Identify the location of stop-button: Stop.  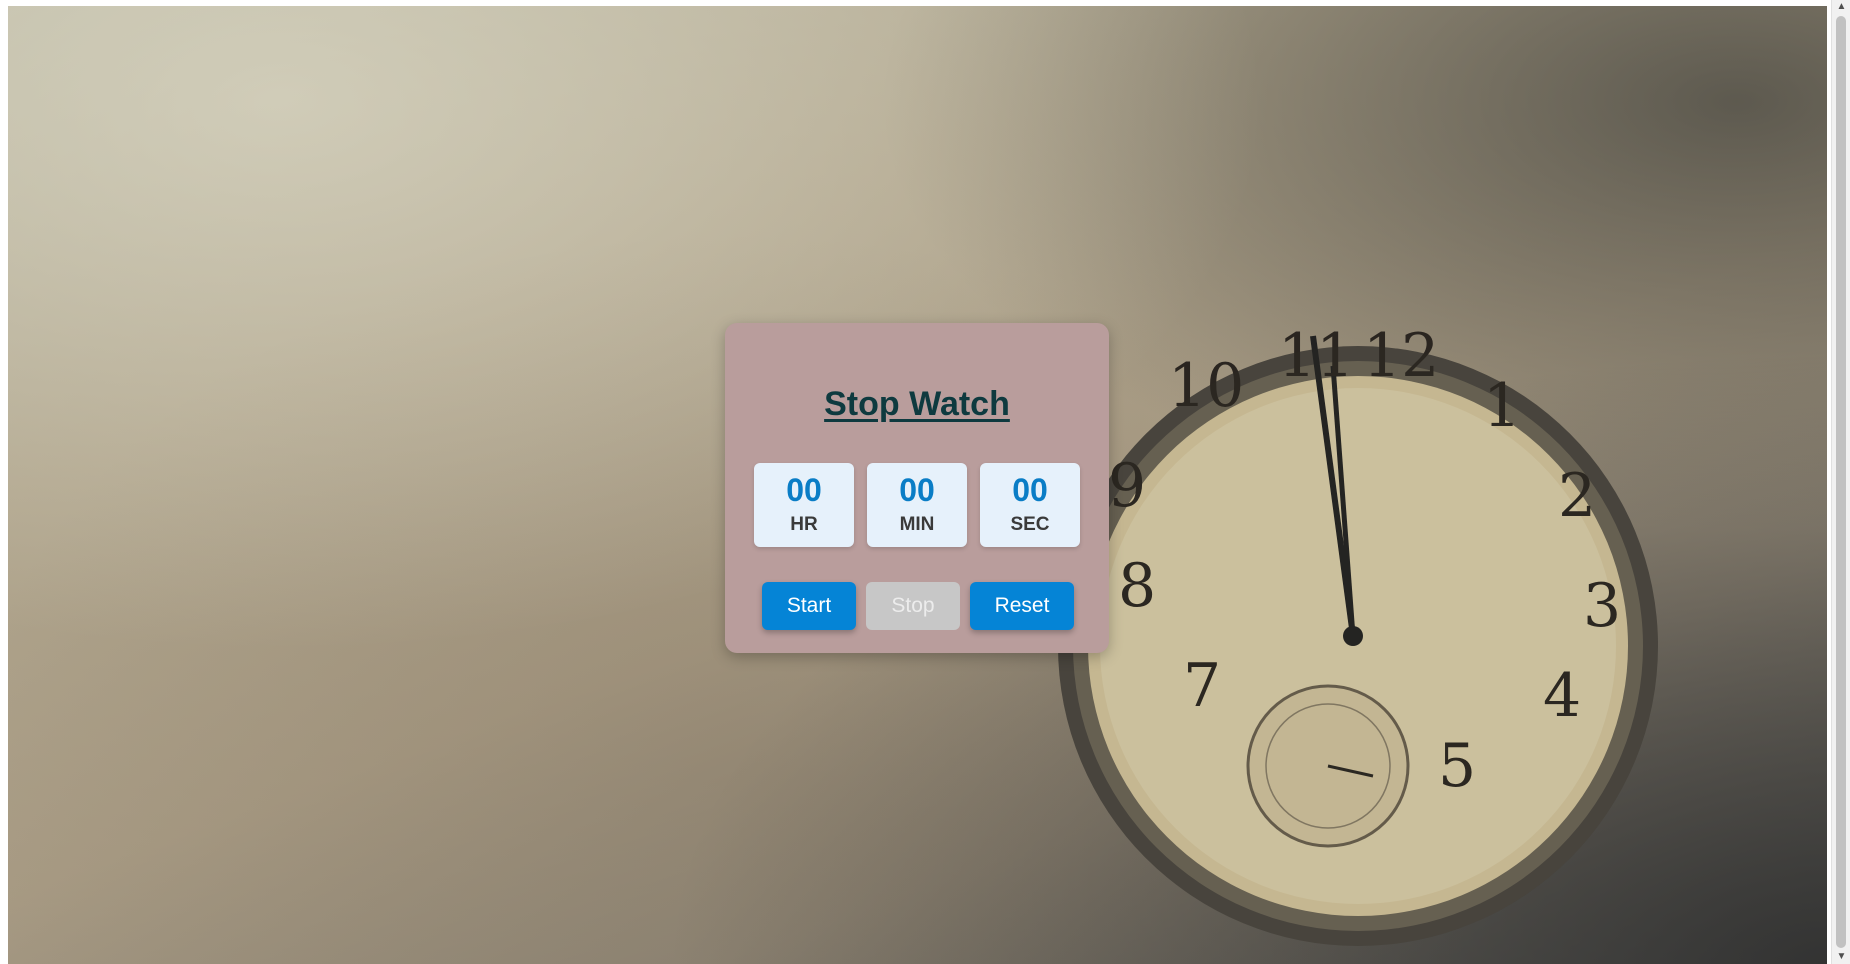
(913, 606).